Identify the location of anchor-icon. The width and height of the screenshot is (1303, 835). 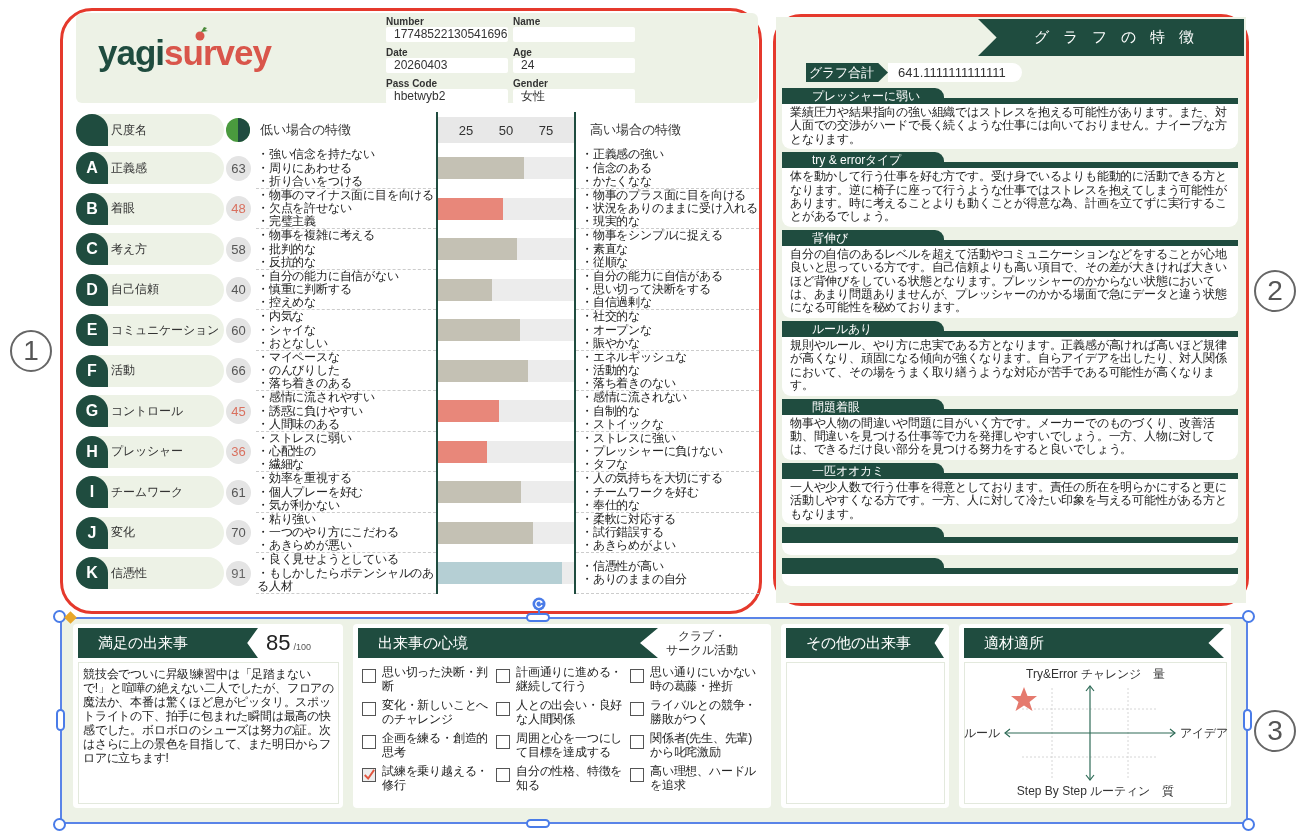
(70, 617).